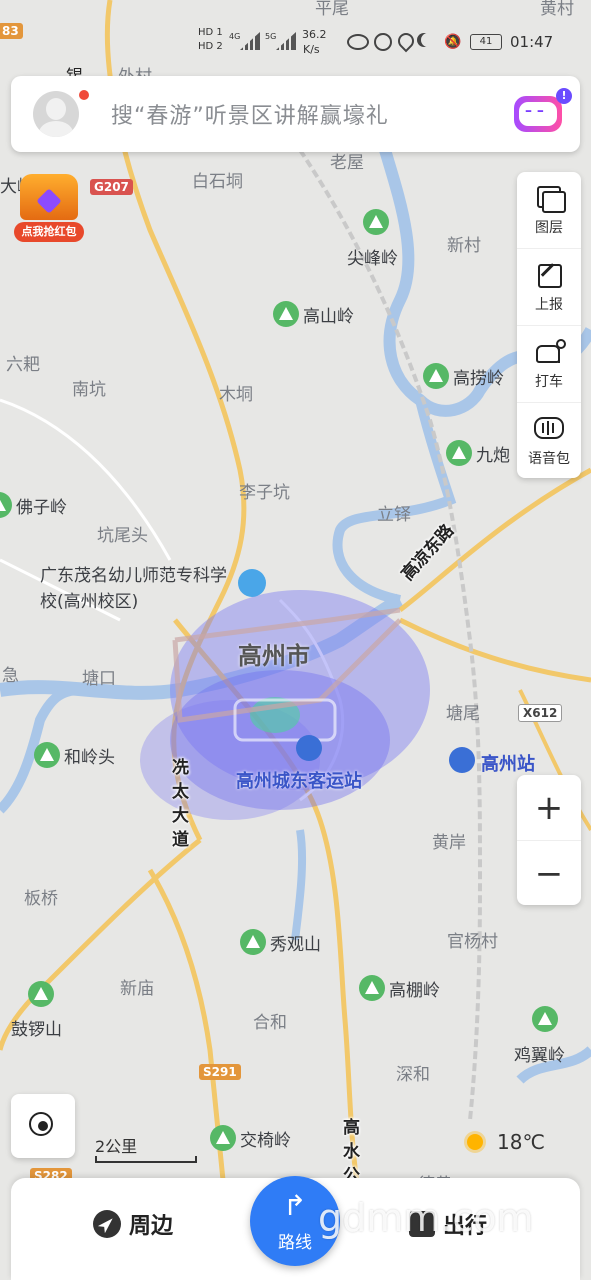  Describe the element at coordinates (394, 515) in the screenshot. I see `map-label: 立铎` at that location.